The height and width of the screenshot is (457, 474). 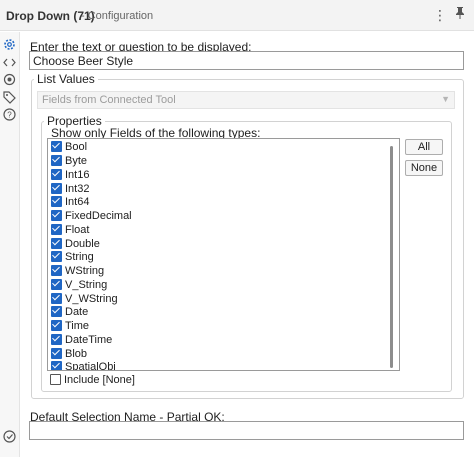 I want to click on list-source-dropdown: Fields from Connected Tool ▼, so click(x=246, y=100).